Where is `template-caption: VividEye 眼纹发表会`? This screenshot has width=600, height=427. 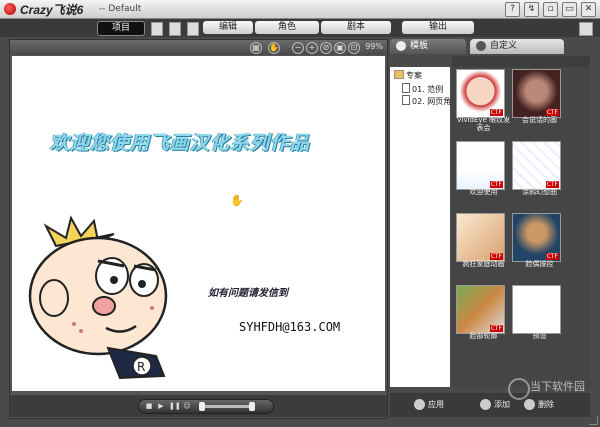 template-caption: VividEye 眼纹发表会 is located at coordinates (483, 124).